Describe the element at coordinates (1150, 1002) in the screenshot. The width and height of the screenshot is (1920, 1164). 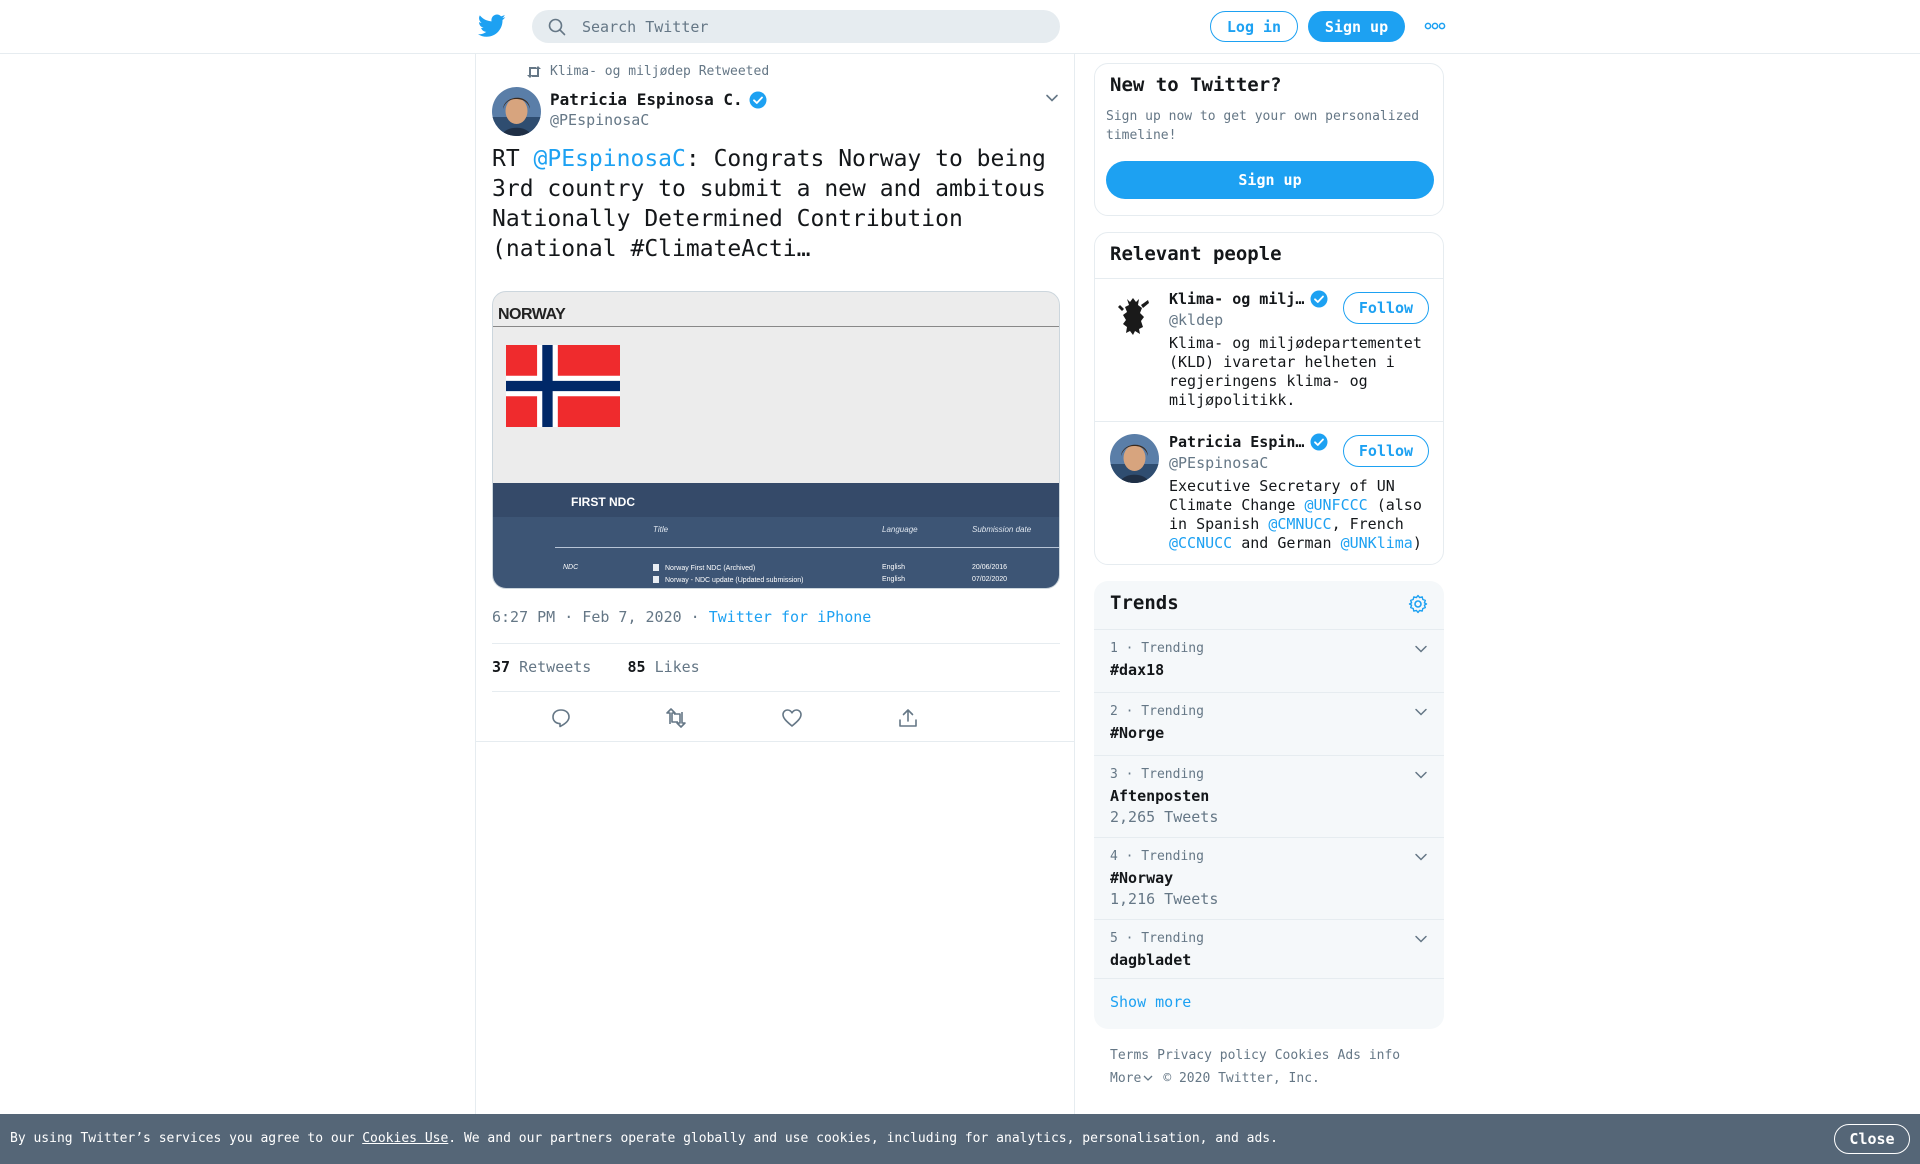
I see `show-more-link: Show more` at that location.